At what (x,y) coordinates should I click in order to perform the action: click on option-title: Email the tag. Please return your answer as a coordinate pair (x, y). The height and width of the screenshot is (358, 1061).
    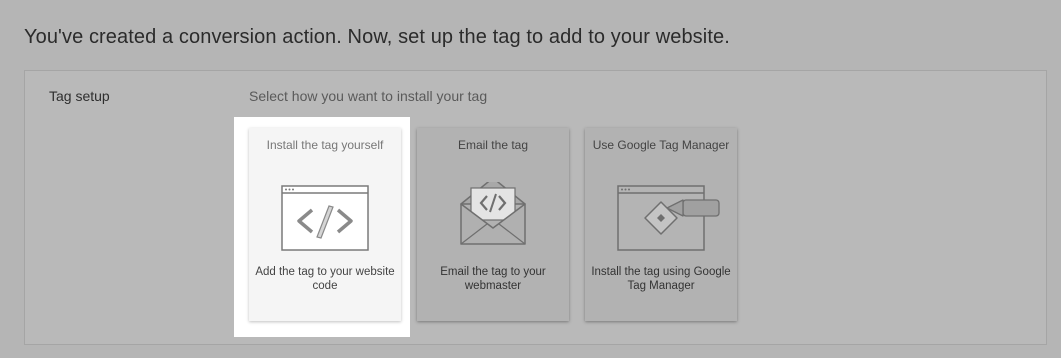
    Looking at the image, I should click on (493, 145).